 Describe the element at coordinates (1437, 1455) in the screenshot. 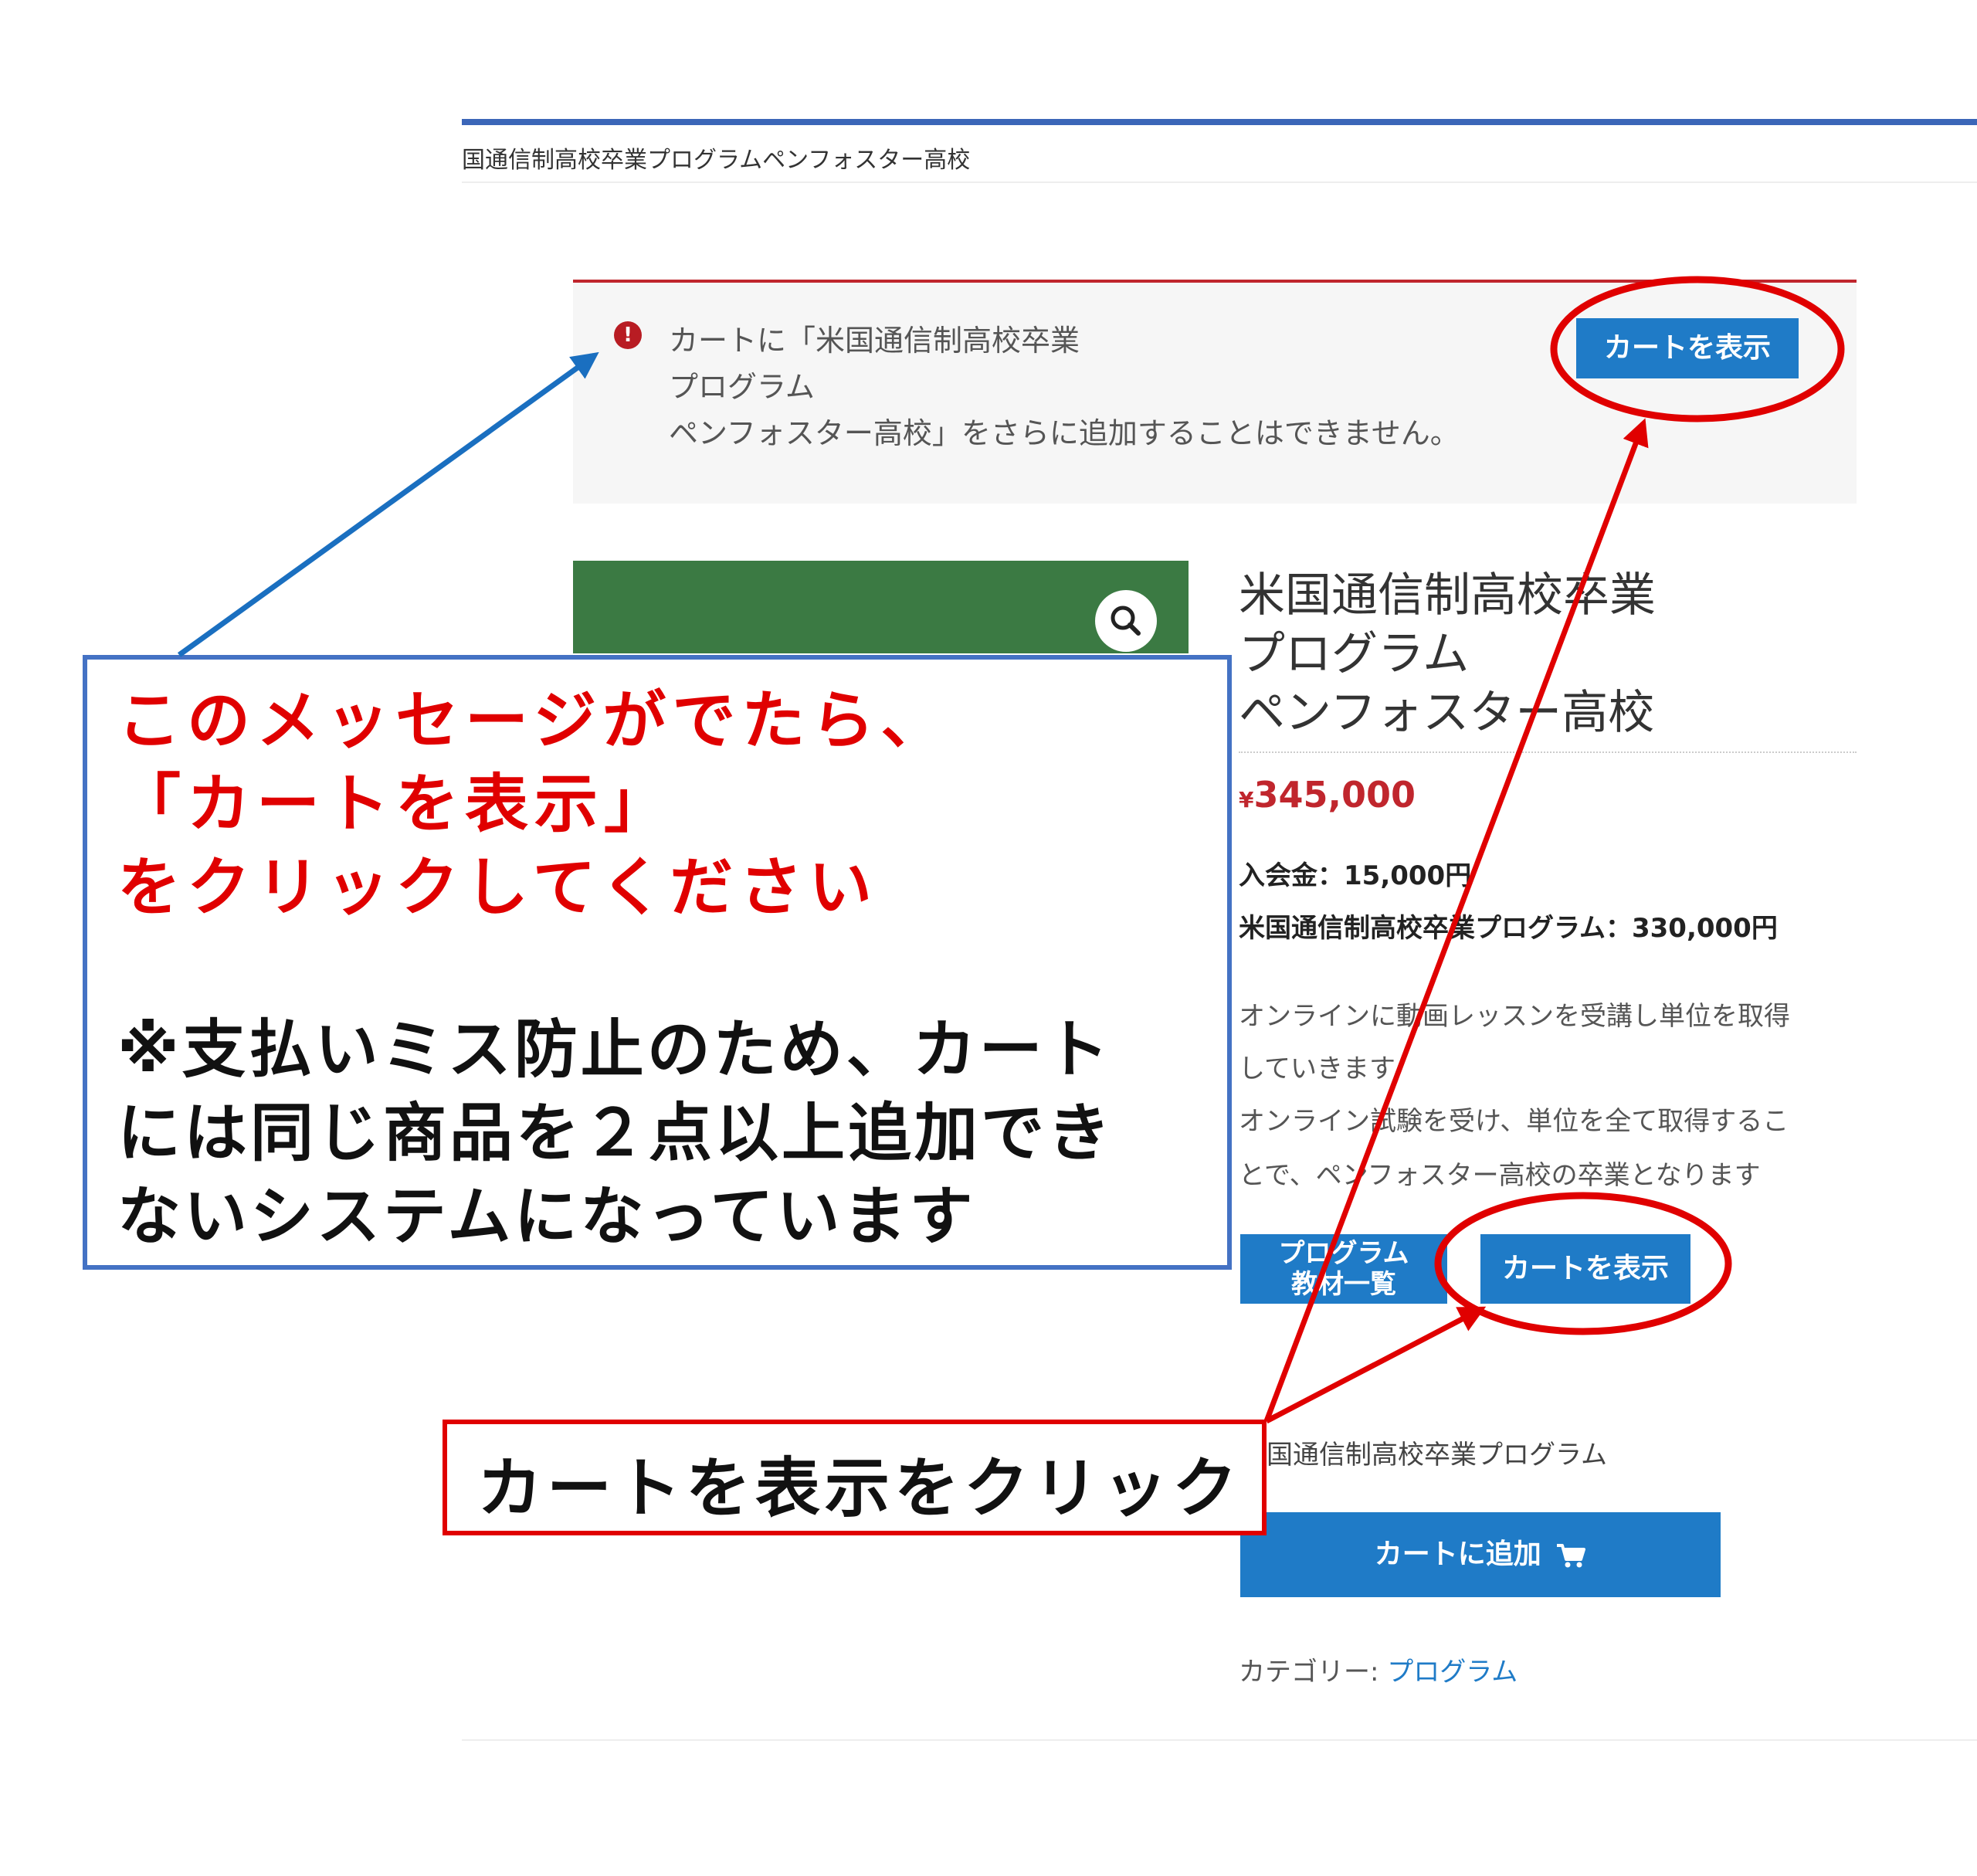

I see `variation-label: 国通信制高校卒業プログラム` at that location.